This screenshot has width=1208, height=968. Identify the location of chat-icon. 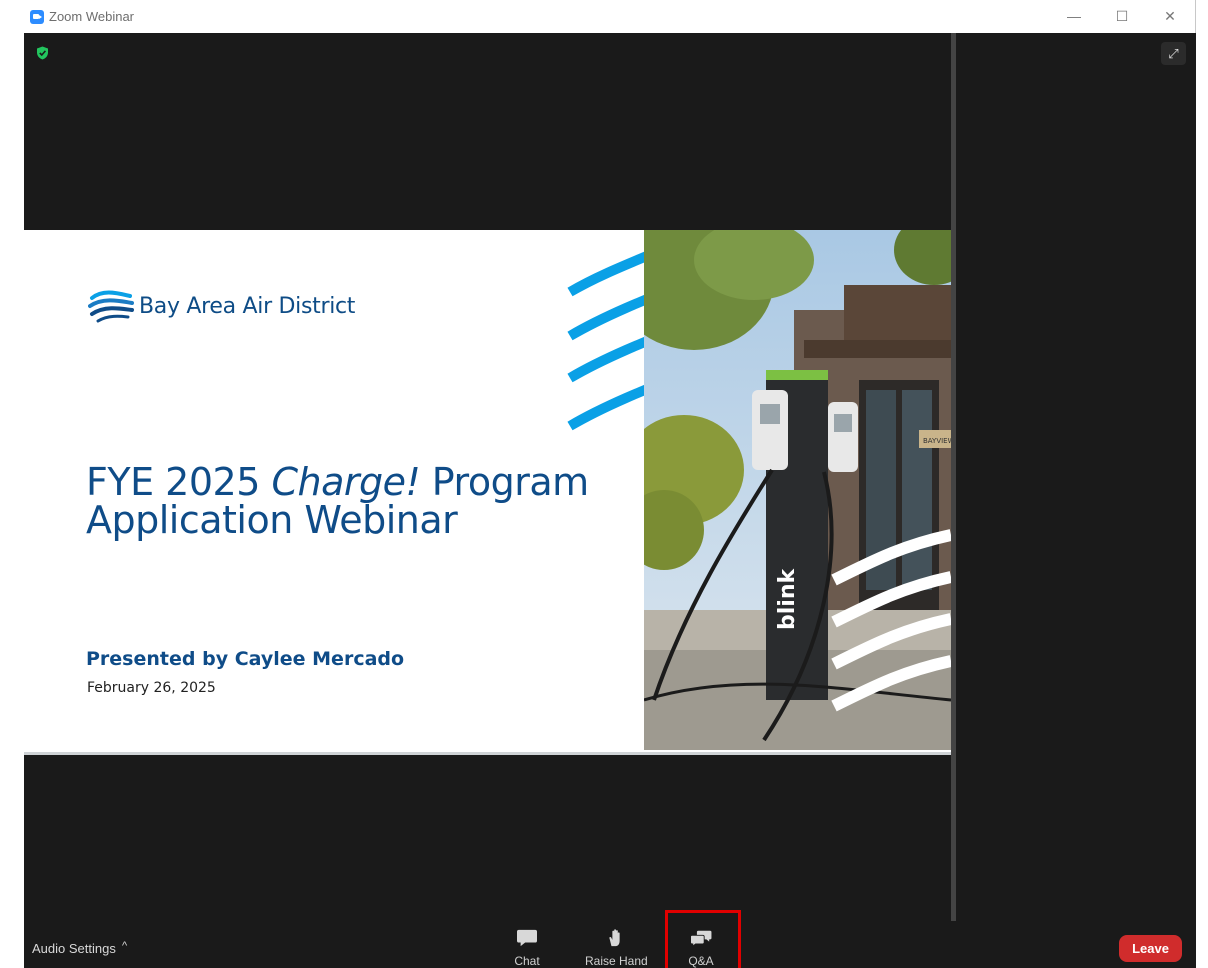
(527, 938).